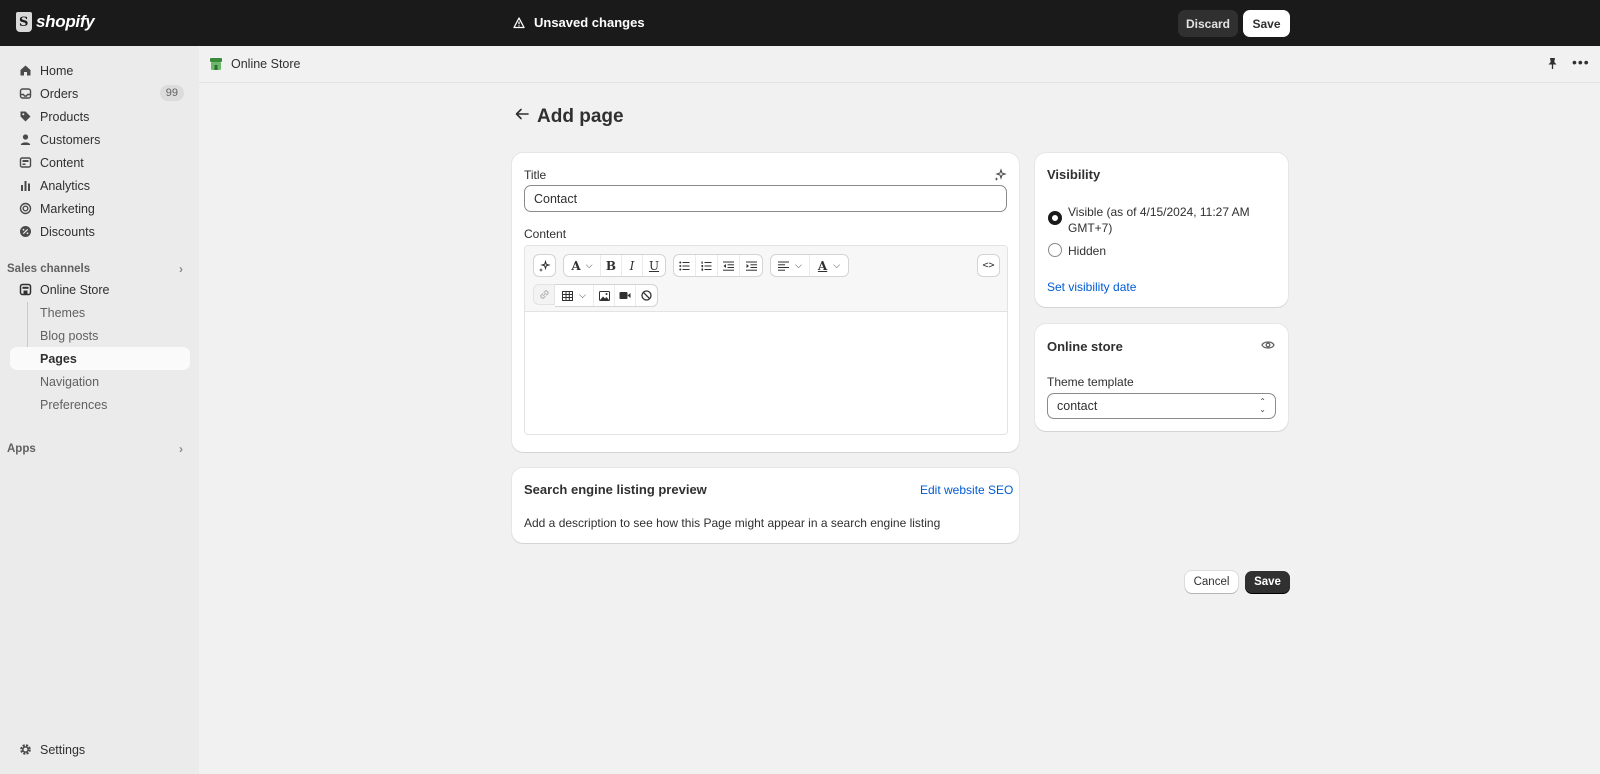 The height and width of the screenshot is (774, 1600). What do you see at coordinates (1211, 582) in the screenshot?
I see `cancel-button: Cancel` at bounding box center [1211, 582].